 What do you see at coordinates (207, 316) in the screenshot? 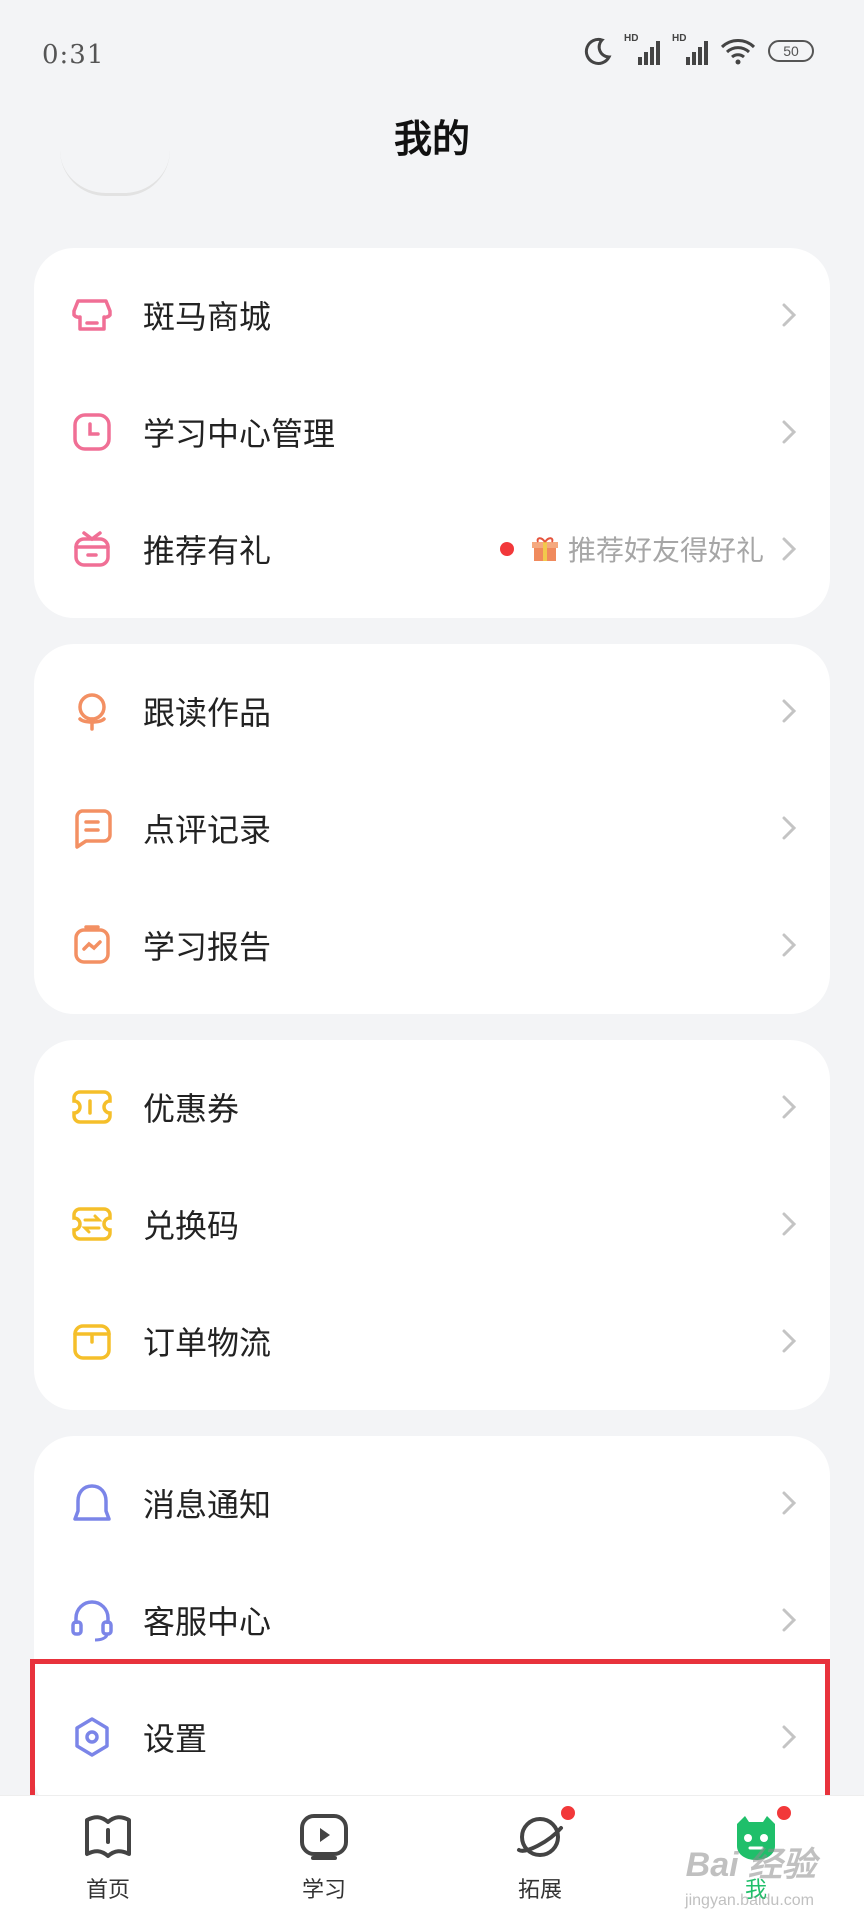
I see `menu-item-label: 斑马商城` at bounding box center [207, 316].